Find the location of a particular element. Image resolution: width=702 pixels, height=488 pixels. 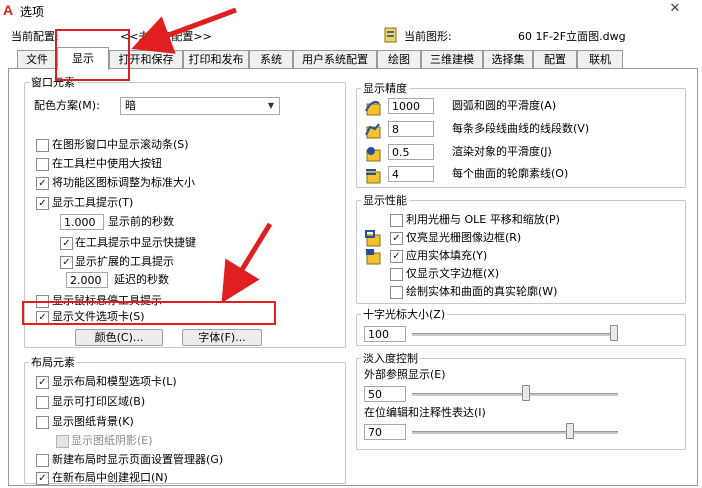

autocad-logo-icon: A is located at coordinates (8, 10).